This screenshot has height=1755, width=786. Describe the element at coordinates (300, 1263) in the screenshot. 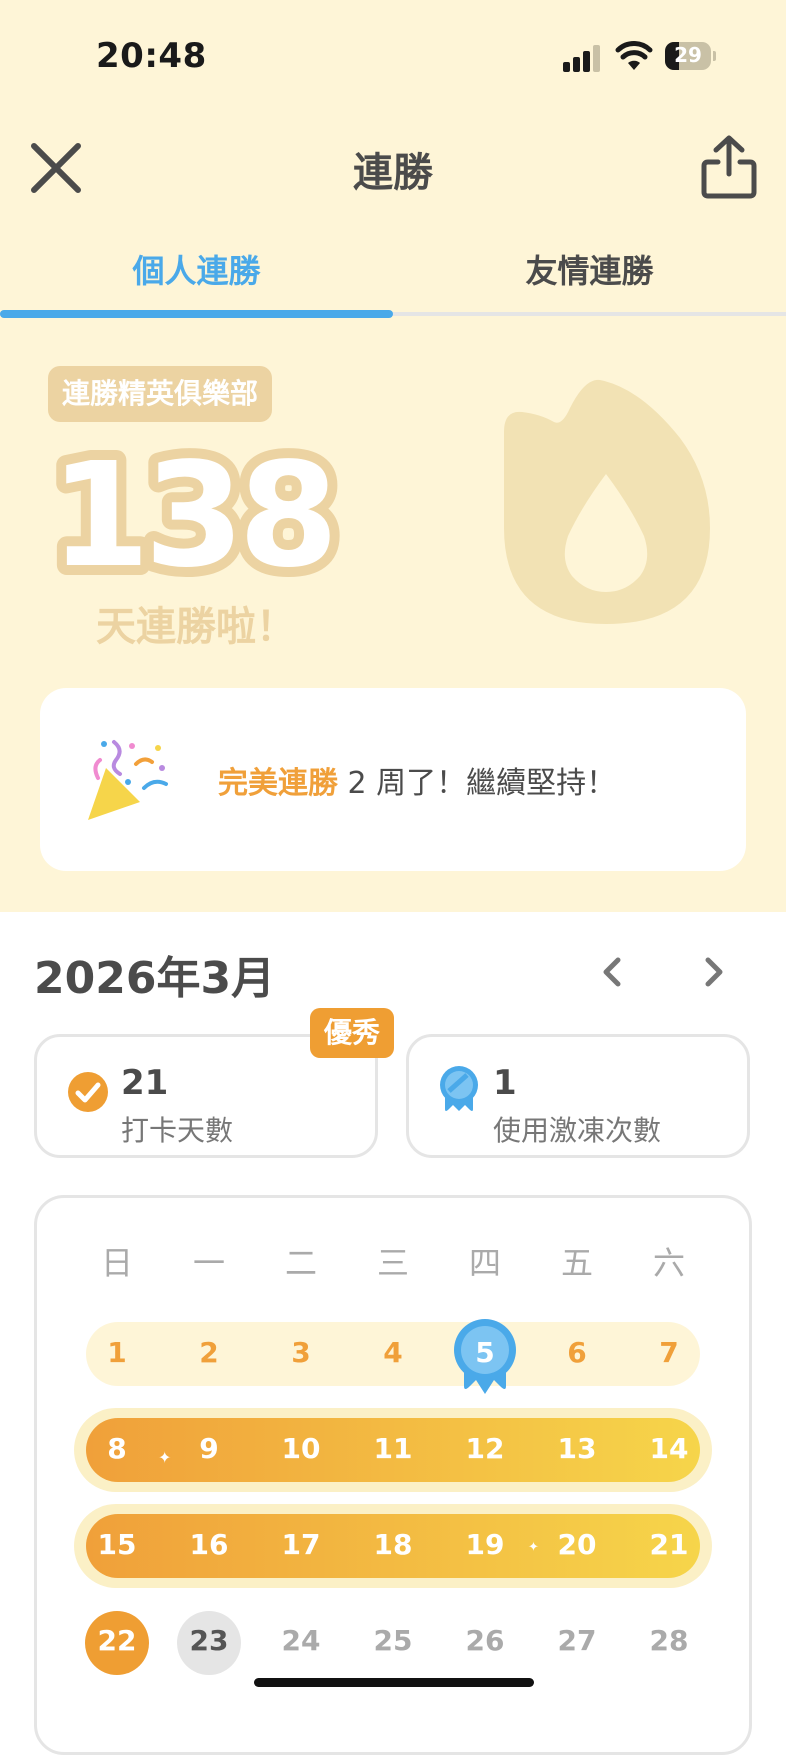

I see `weekday-tue: 二` at that location.